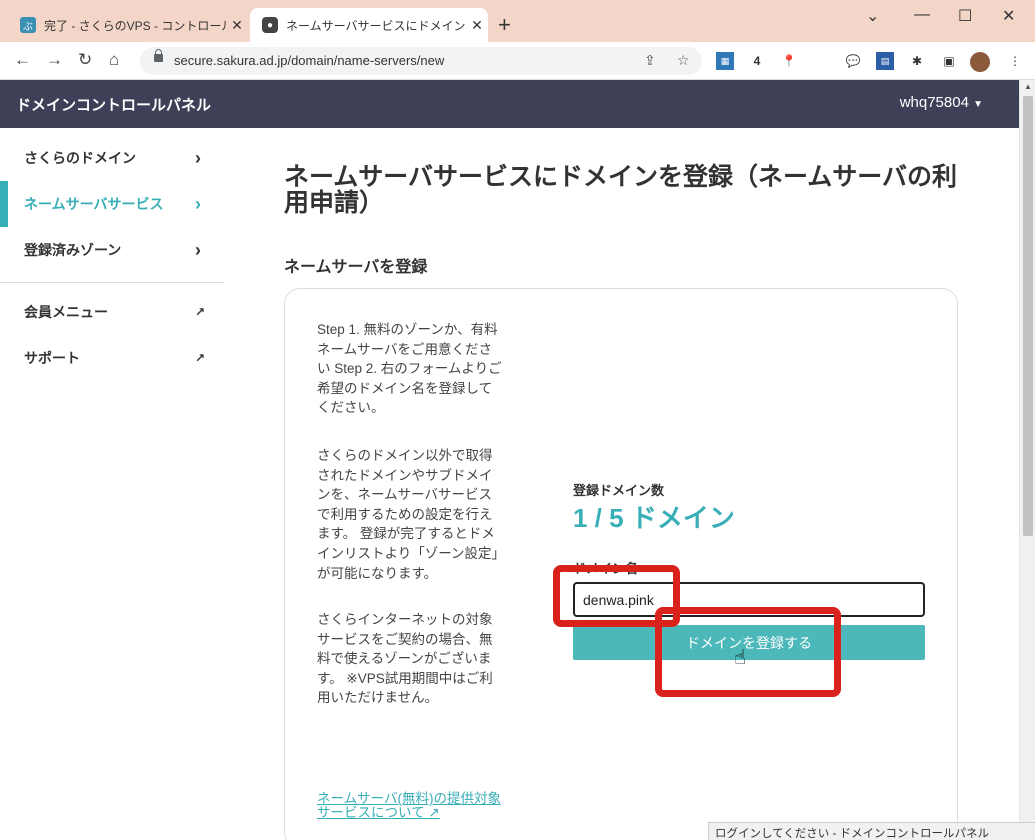  I want to click on sakura-vps-favicon: ぶ, so click(28, 25).